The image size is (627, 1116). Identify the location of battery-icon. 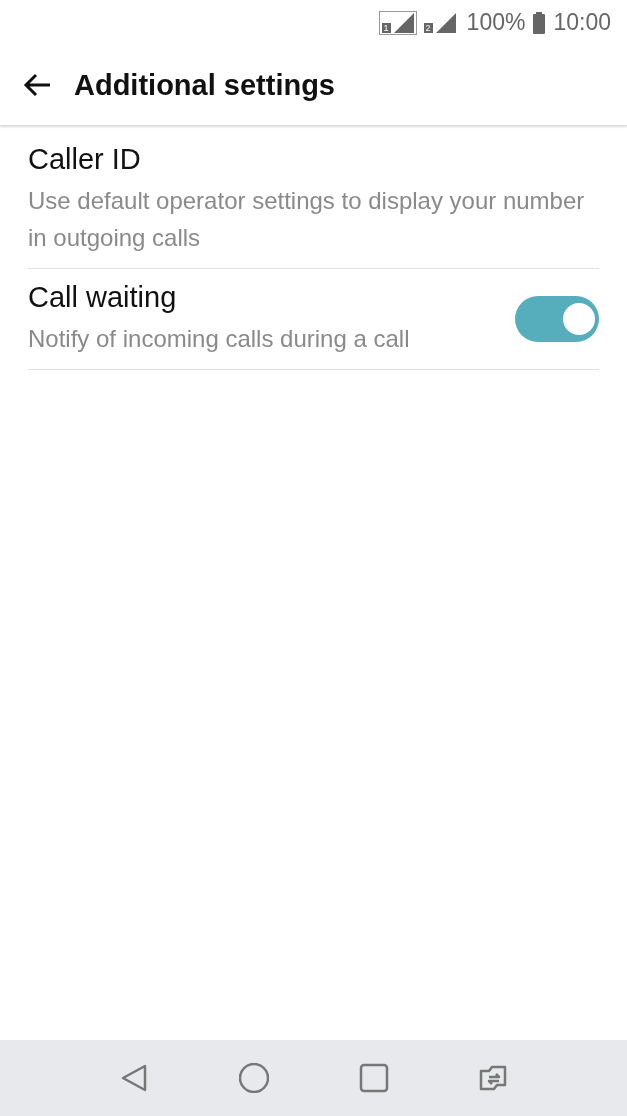
(539, 22).